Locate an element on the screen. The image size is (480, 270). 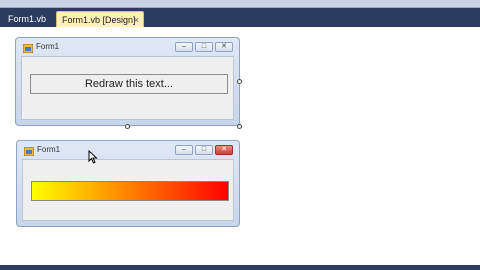
document-tab-bar: Form1.vb Form1.vb [Design] × is located at coordinates (240, 17).